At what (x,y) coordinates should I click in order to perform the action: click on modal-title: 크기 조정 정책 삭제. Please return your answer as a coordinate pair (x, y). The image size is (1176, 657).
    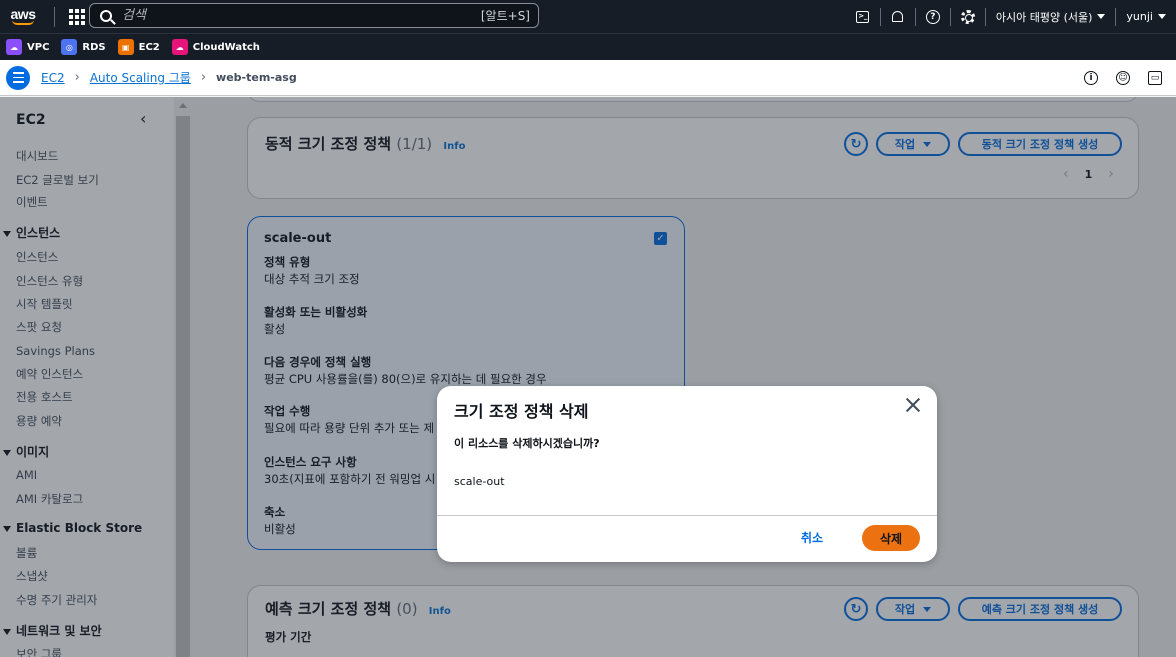
    Looking at the image, I should click on (521, 411).